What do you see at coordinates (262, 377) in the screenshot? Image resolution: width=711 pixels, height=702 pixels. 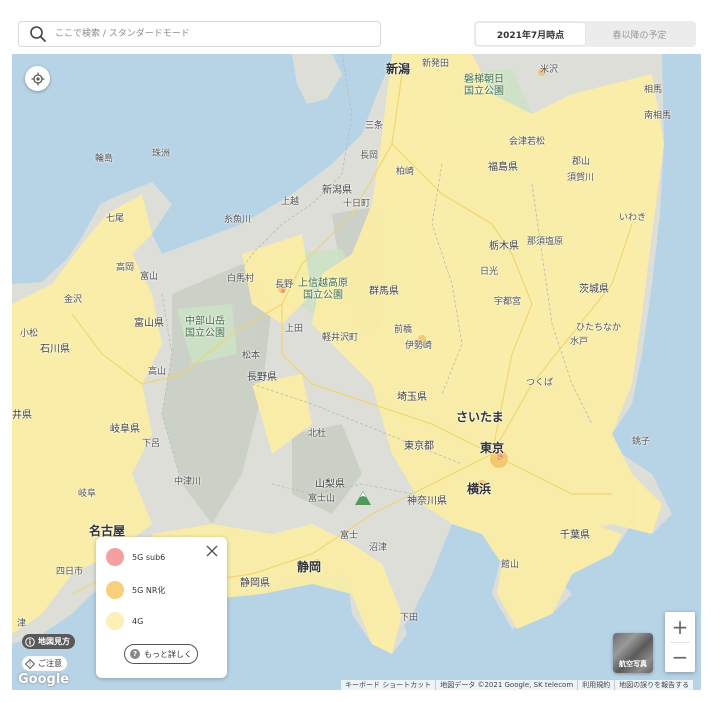 I see `place-label: 長野県` at bounding box center [262, 377].